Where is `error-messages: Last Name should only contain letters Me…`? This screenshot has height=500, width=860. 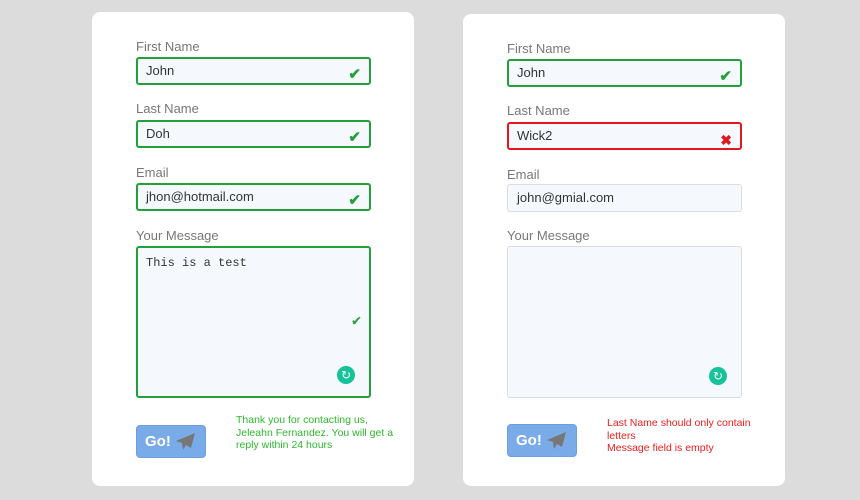 error-messages: Last Name should only contain letters Me… is located at coordinates (687, 436).